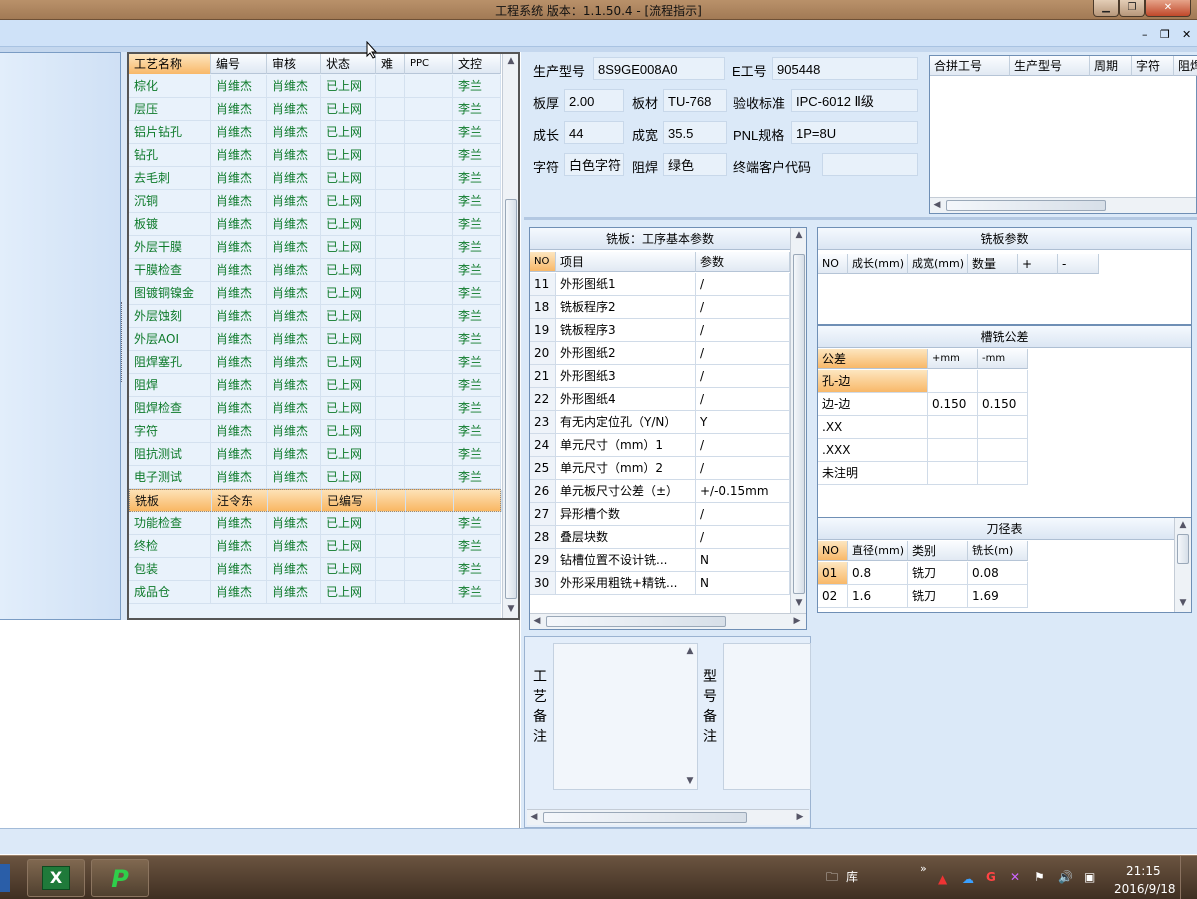 The width and height of the screenshot is (1197, 899). I want to click on cell-process-name: 沉铜, so click(170, 201).